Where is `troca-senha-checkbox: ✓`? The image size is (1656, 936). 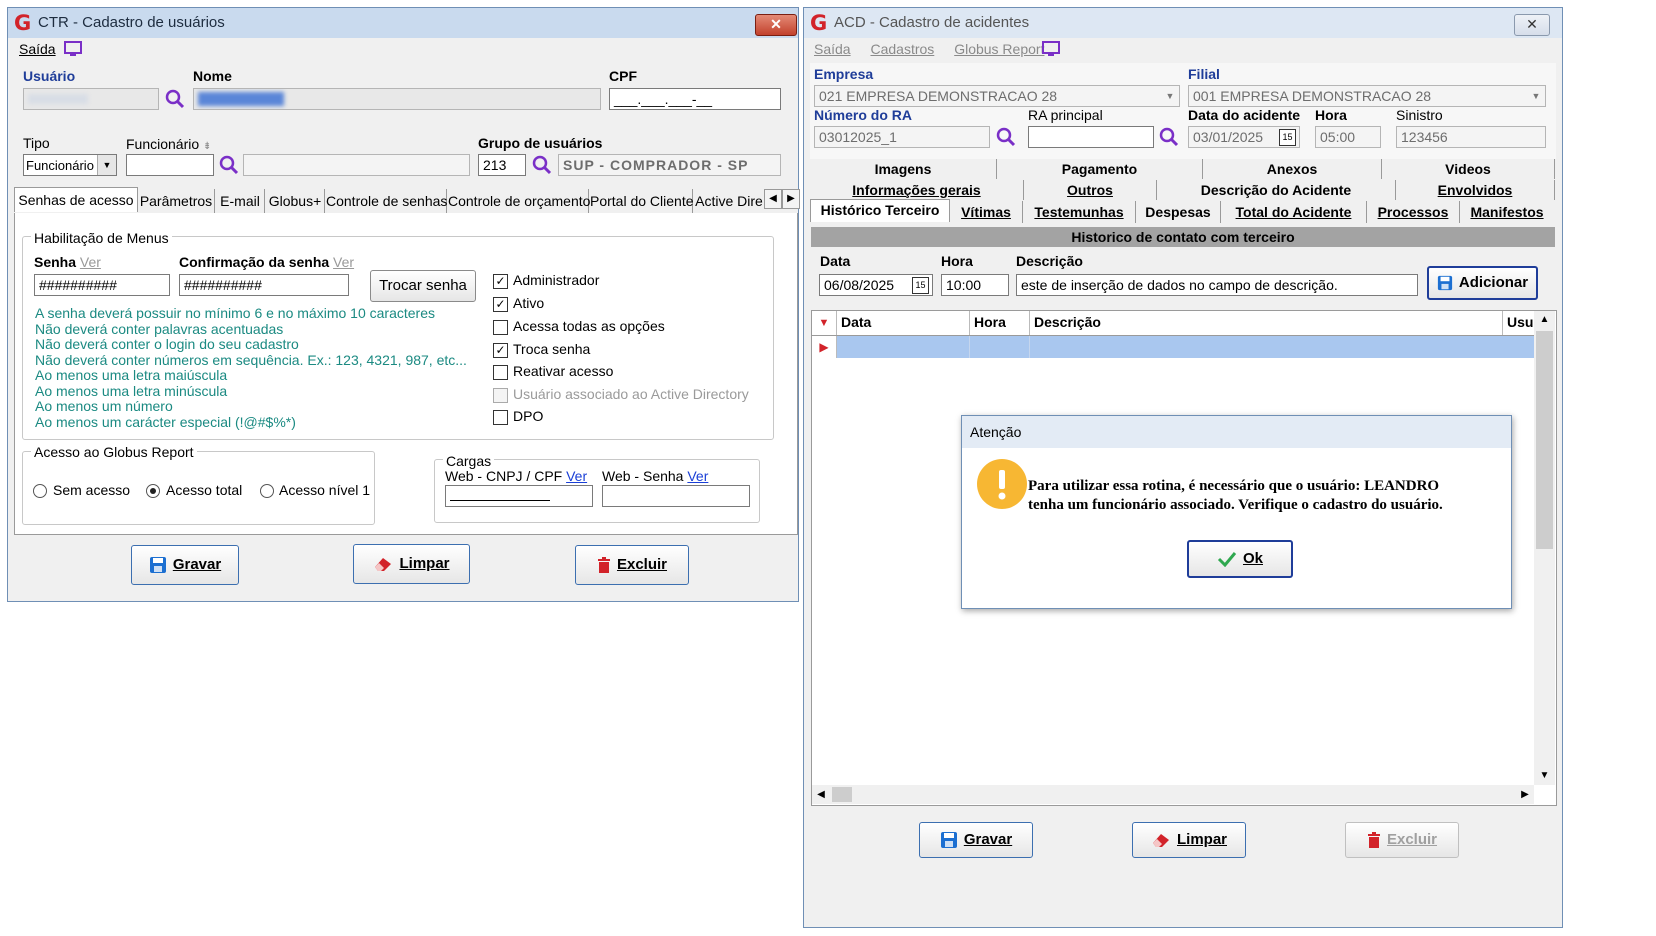
troca-senha-checkbox: ✓ is located at coordinates (500, 350).